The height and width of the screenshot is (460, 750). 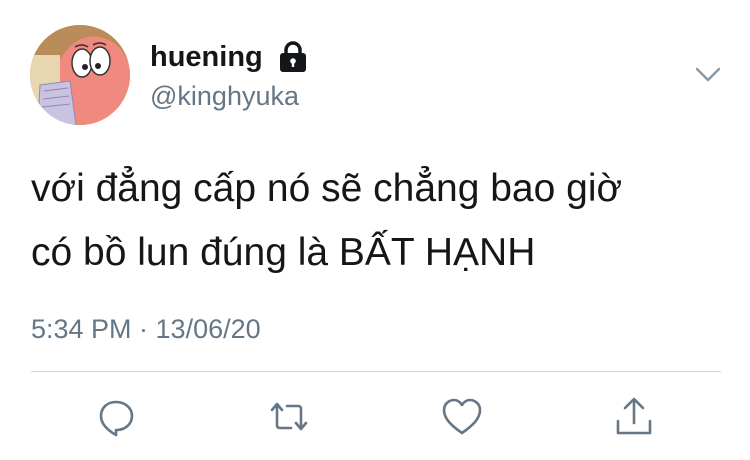 What do you see at coordinates (376, 371) in the screenshot?
I see `divider` at bounding box center [376, 371].